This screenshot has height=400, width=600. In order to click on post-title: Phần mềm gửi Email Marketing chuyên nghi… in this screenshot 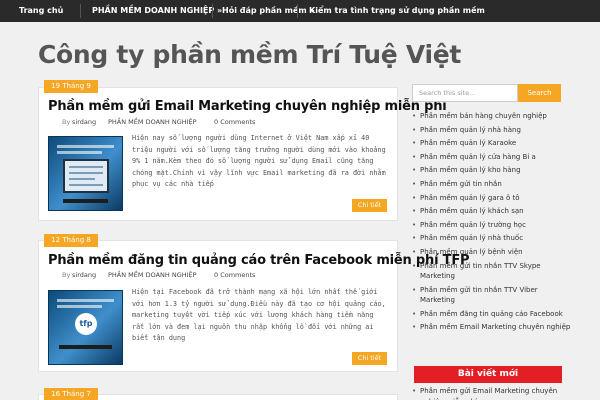, I will do `click(247, 106)`.